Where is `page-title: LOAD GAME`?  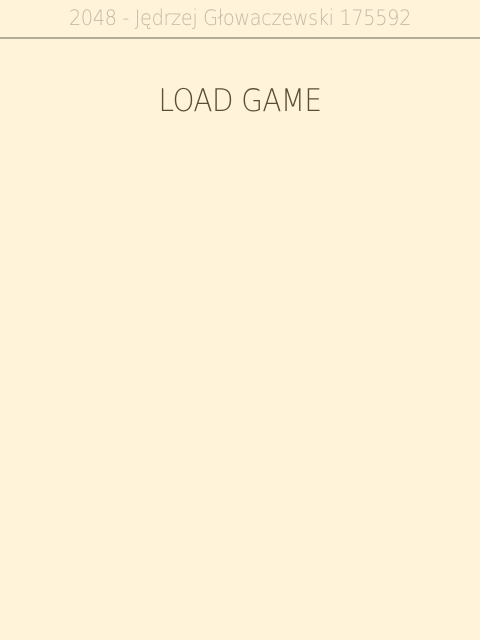 page-title: LOAD GAME is located at coordinates (240, 101).